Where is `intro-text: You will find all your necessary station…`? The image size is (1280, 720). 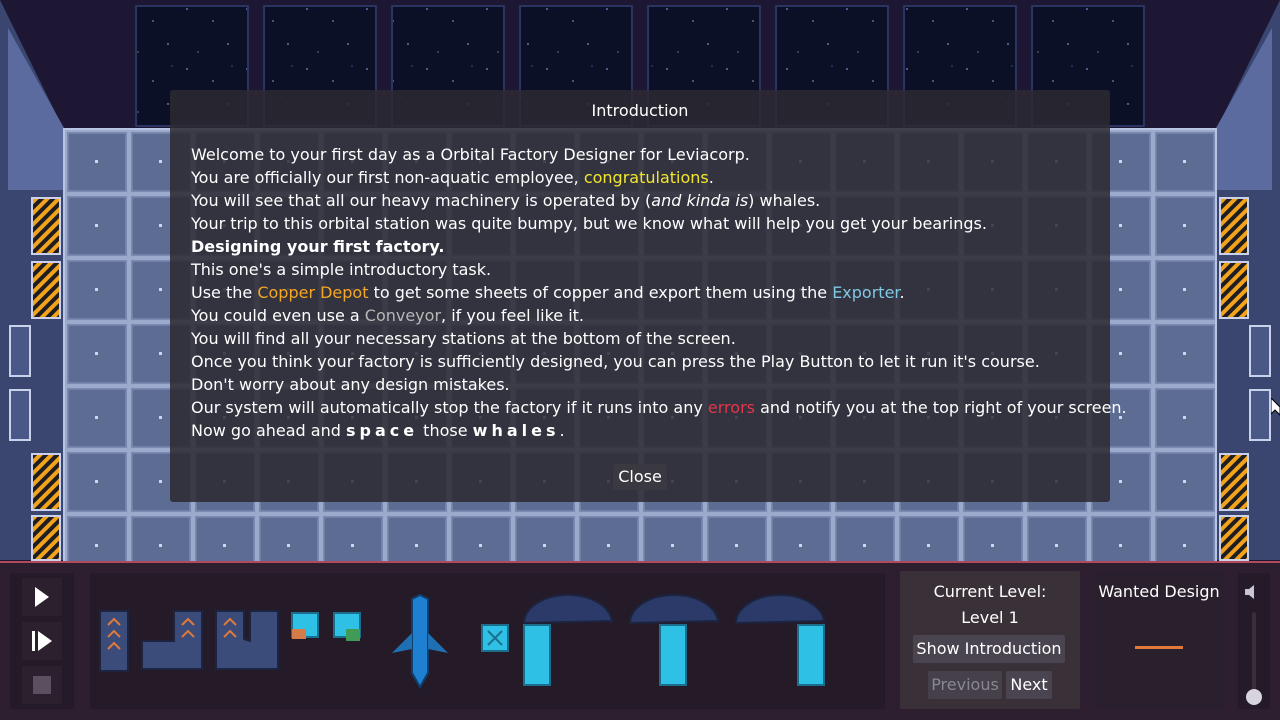
intro-text: You will find all your necessary station… is located at coordinates (463, 338).